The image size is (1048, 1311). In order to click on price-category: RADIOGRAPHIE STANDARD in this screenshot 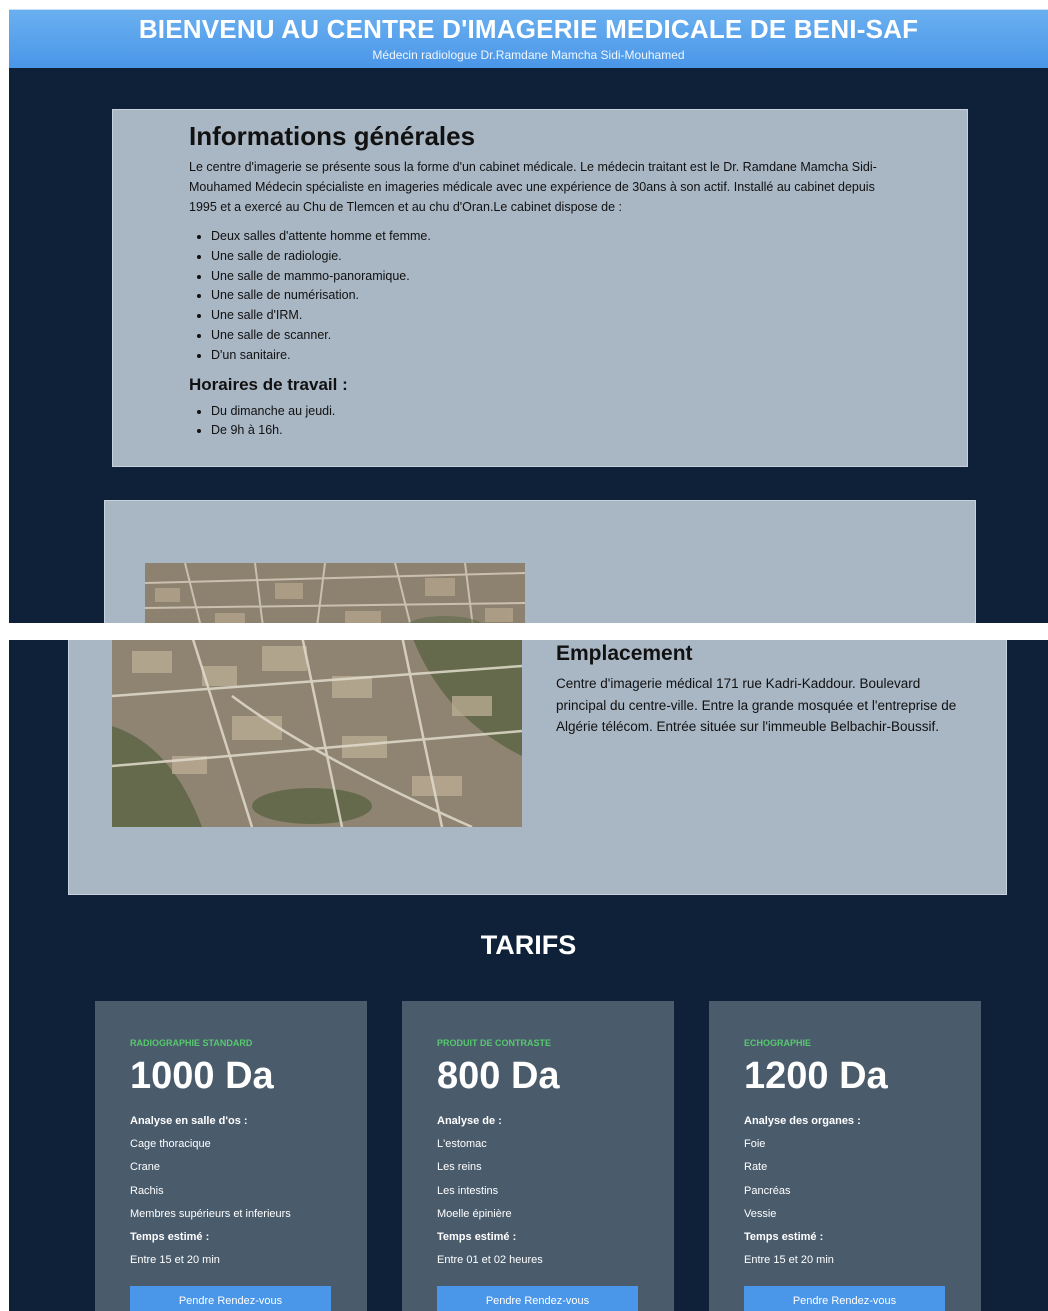, I will do `click(191, 1043)`.